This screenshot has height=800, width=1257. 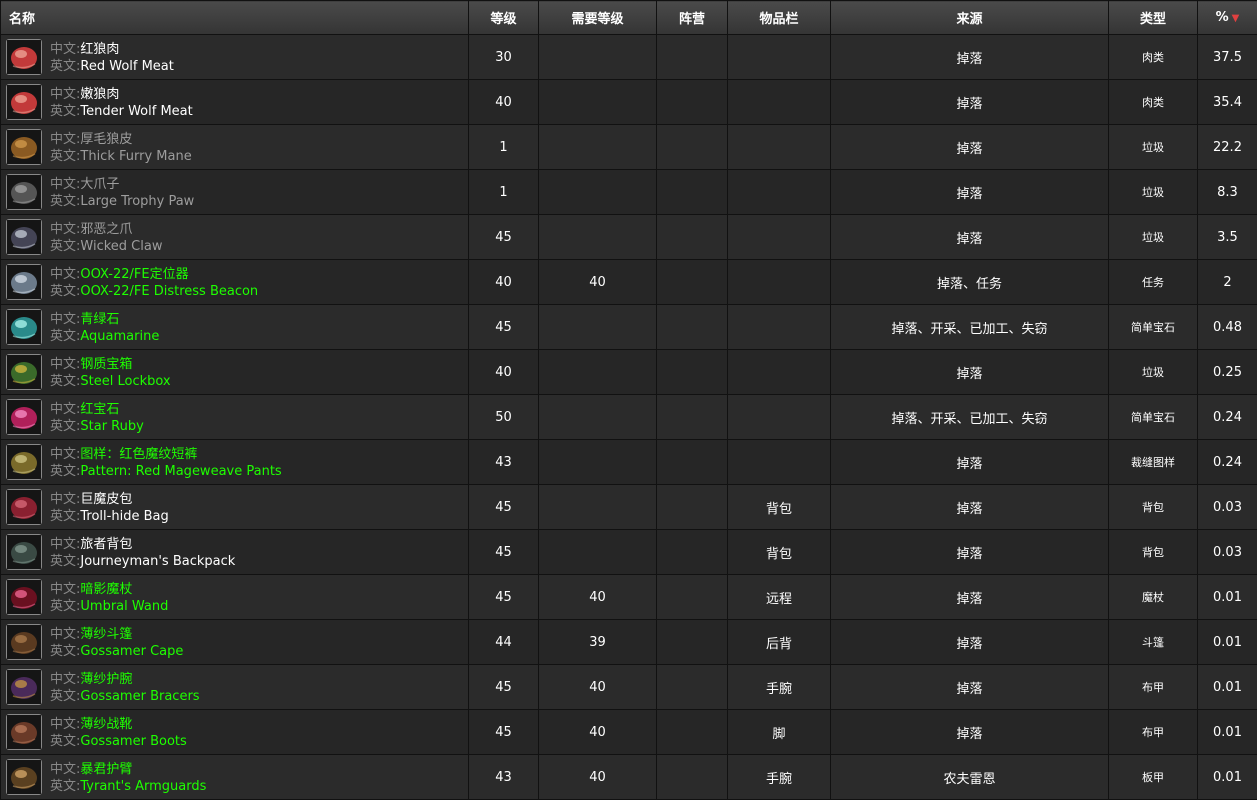 I want to click on item-name-en: Large Trophy Paw, so click(x=137, y=201).